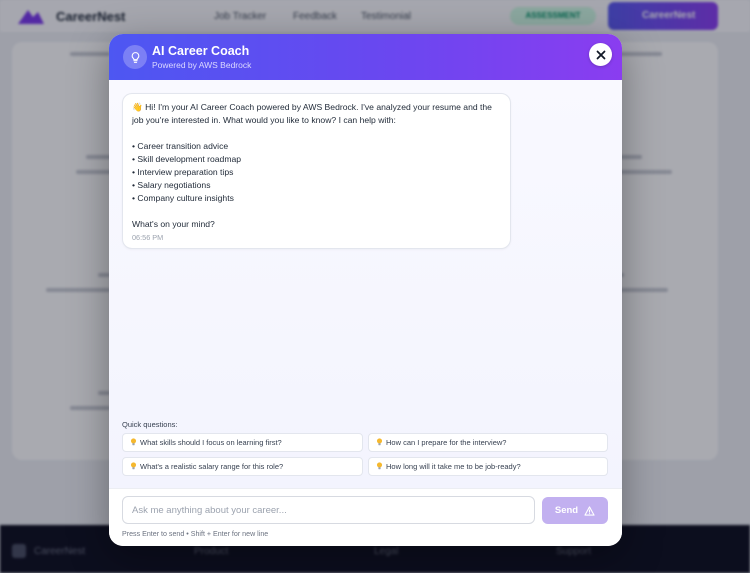  I want to click on quick-question-label: How can I prepare for the interview?, so click(446, 442).